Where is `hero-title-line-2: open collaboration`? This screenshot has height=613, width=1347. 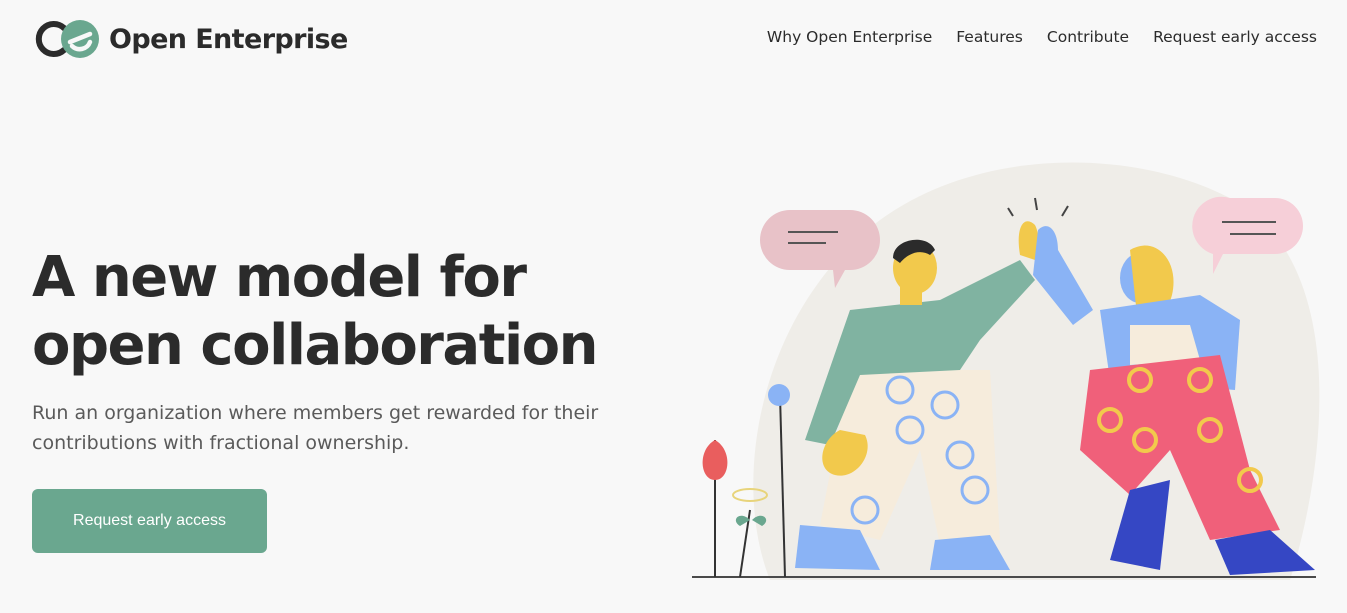 hero-title-line-2: open collaboration is located at coordinates (315, 345).